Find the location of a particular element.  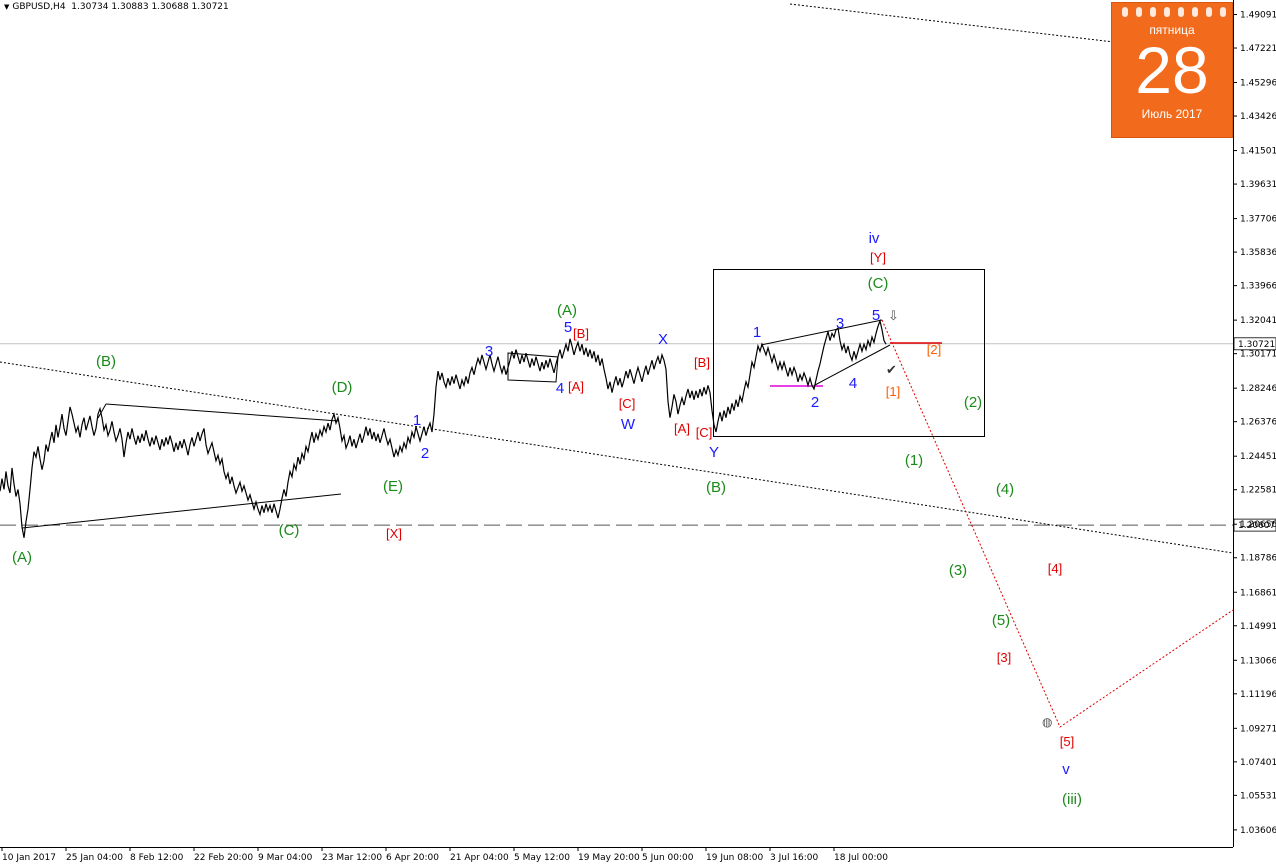

y-tick-label: 1.35836 is located at coordinates (1258, 253).